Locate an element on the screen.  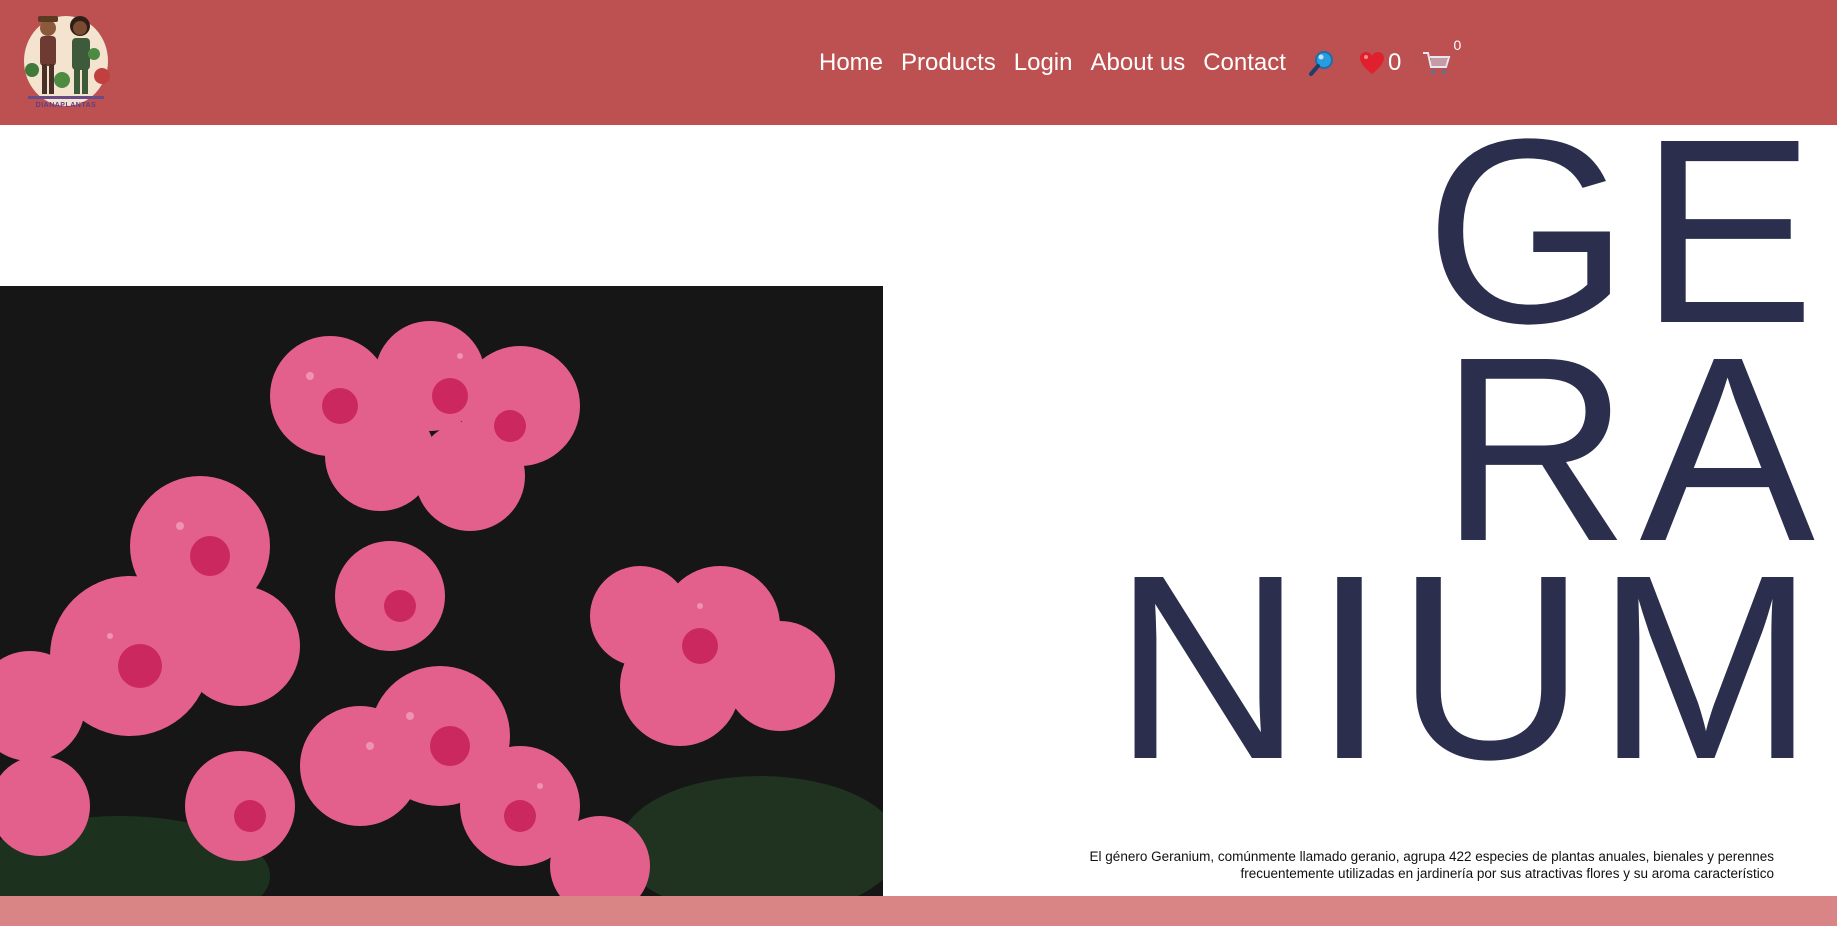
nav-login: Login is located at coordinates (1043, 63).